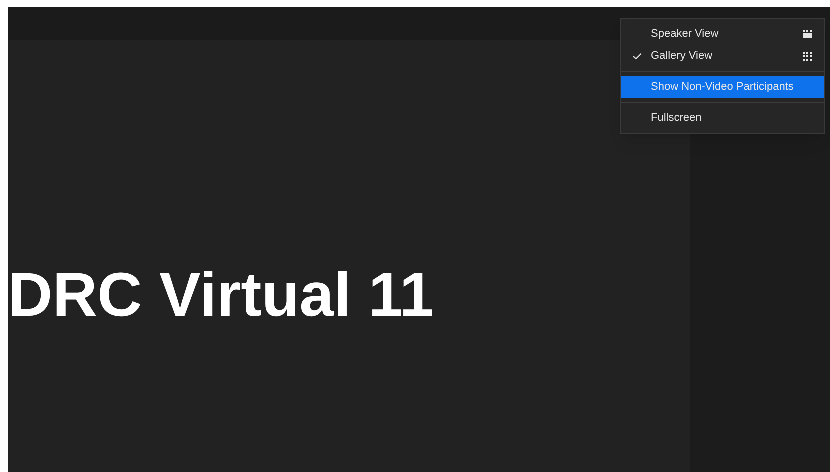 Image resolution: width=830 pixels, height=472 pixels. I want to click on speaker-layout-icon, so click(807, 34).